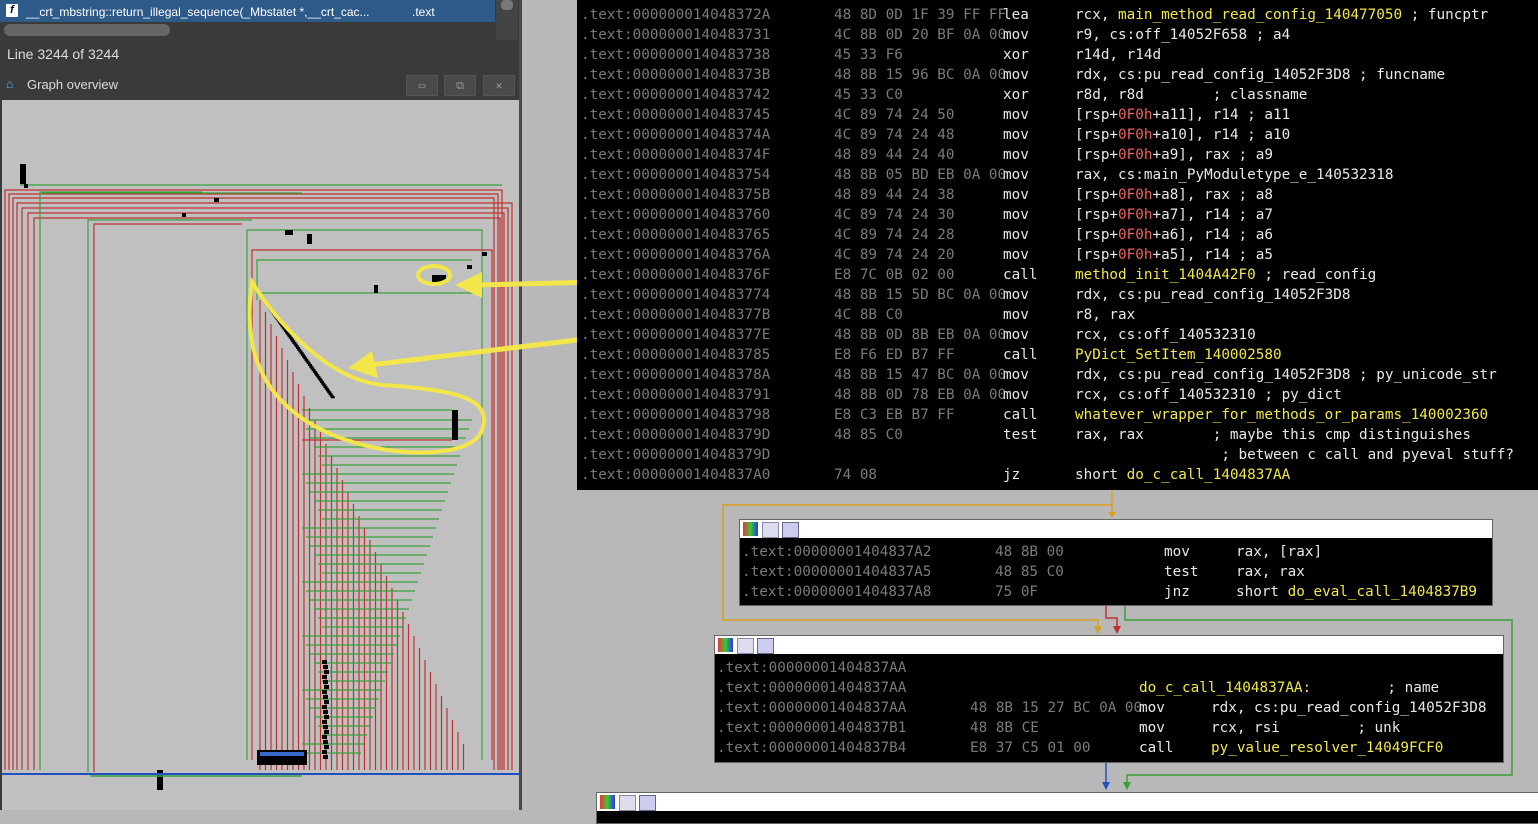  What do you see at coordinates (676, 415) in the screenshot?
I see `address: .text:0000000140483798` at bounding box center [676, 415].